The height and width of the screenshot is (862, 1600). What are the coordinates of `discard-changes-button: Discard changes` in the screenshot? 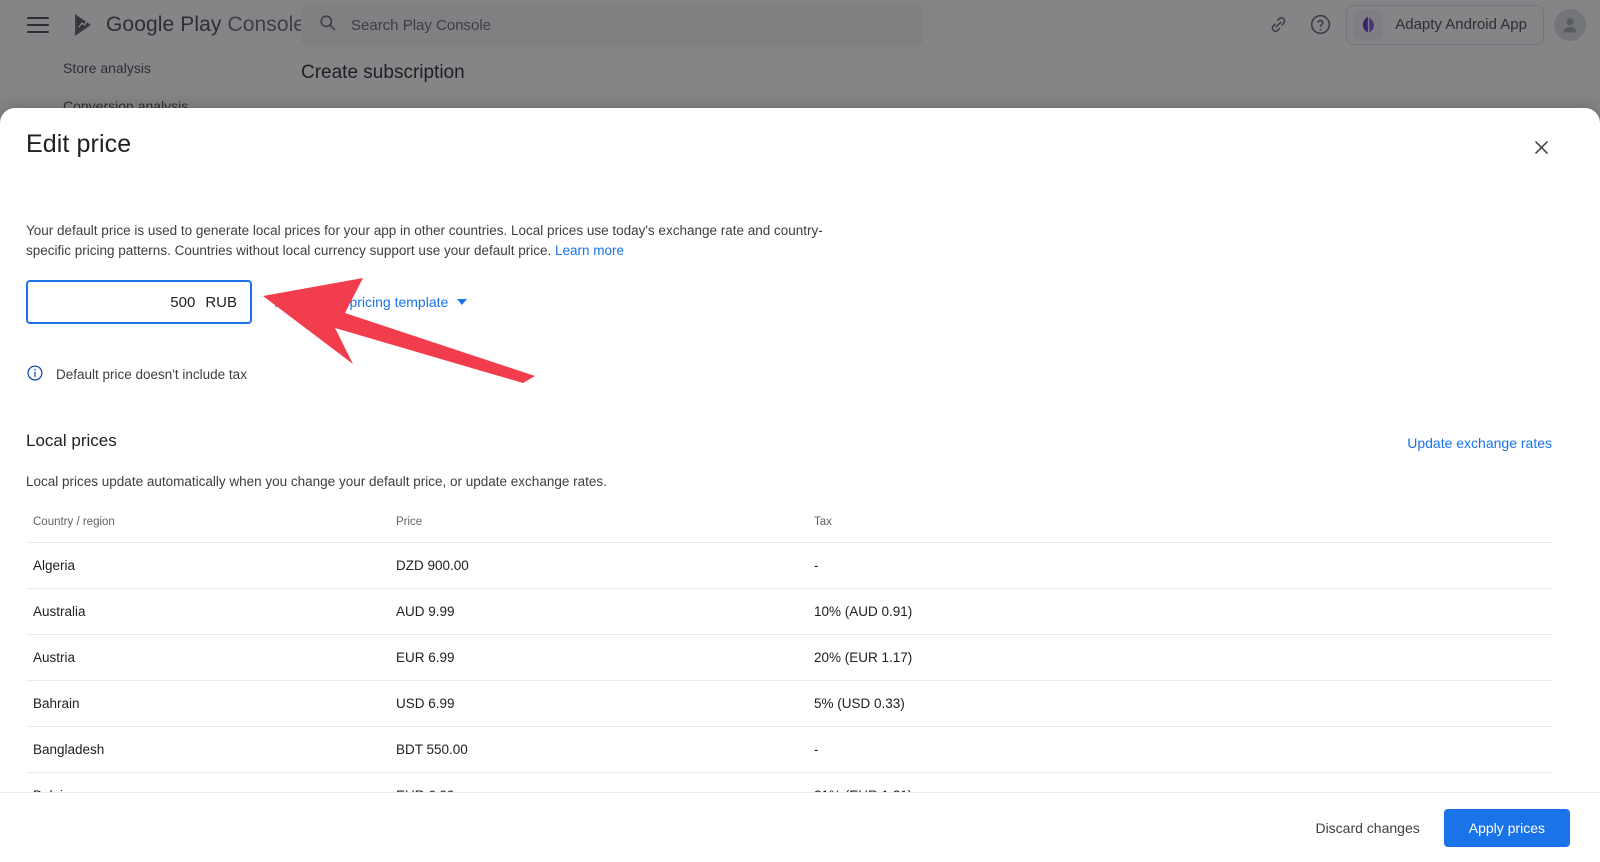 It's located at (1367, 828).